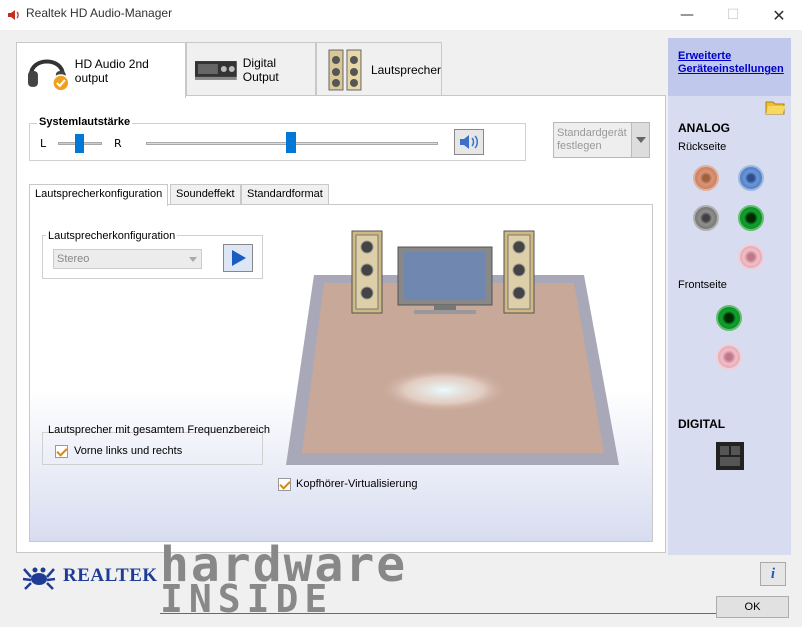 This screenshot has height=627, width=802. What do you see at coordinates (729, 318) in the screenshot?
I see `jack-front-green` at bounding box center [729, 318].